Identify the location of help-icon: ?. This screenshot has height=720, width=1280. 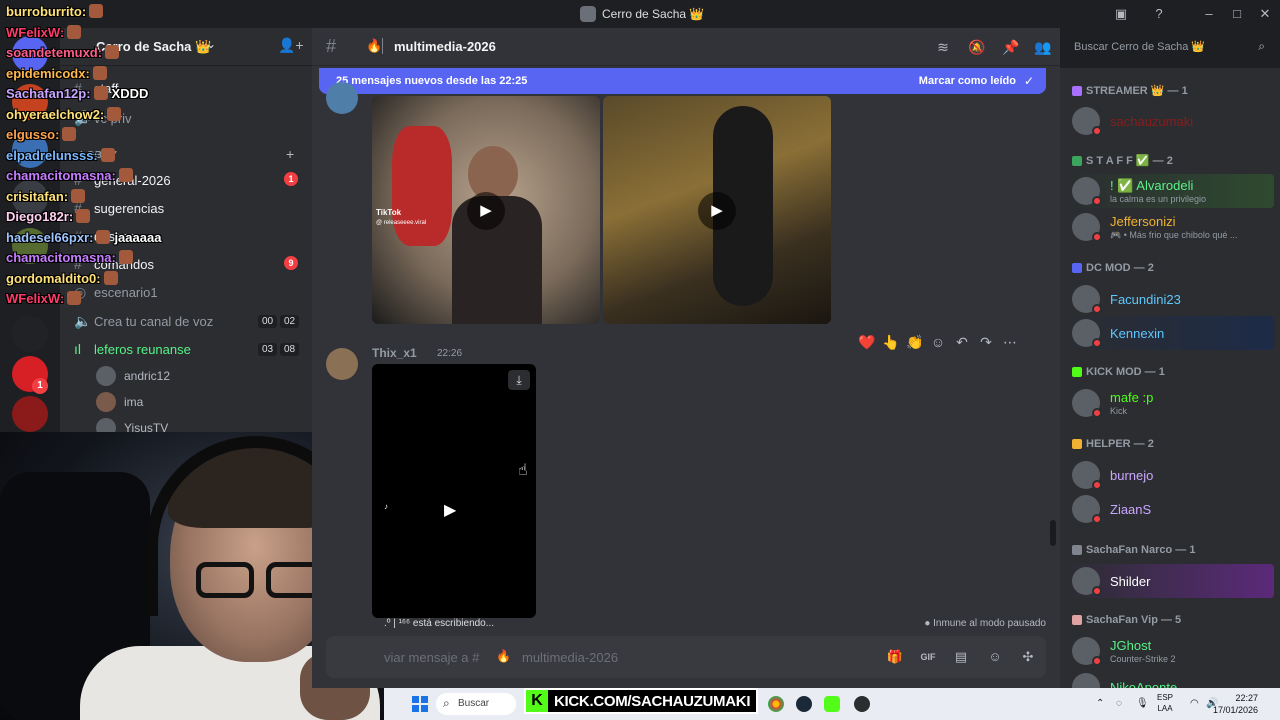
(1159, 14).